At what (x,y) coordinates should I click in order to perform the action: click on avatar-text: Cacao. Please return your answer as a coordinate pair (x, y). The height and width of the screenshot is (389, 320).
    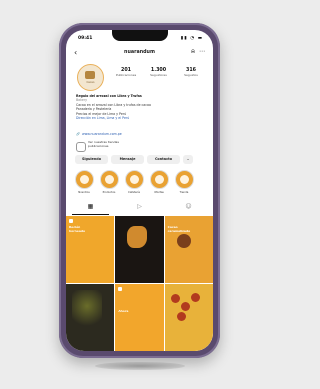
    Looking at the image, I should click on (90, 82).